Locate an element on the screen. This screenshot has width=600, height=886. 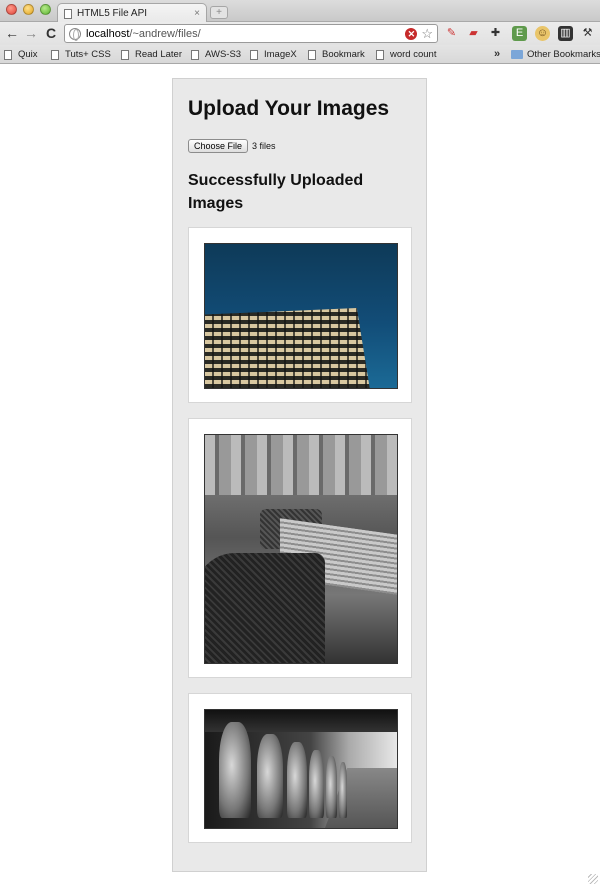
bookmark-item: Tuts+ CSS is located at coordinates (81, 54).